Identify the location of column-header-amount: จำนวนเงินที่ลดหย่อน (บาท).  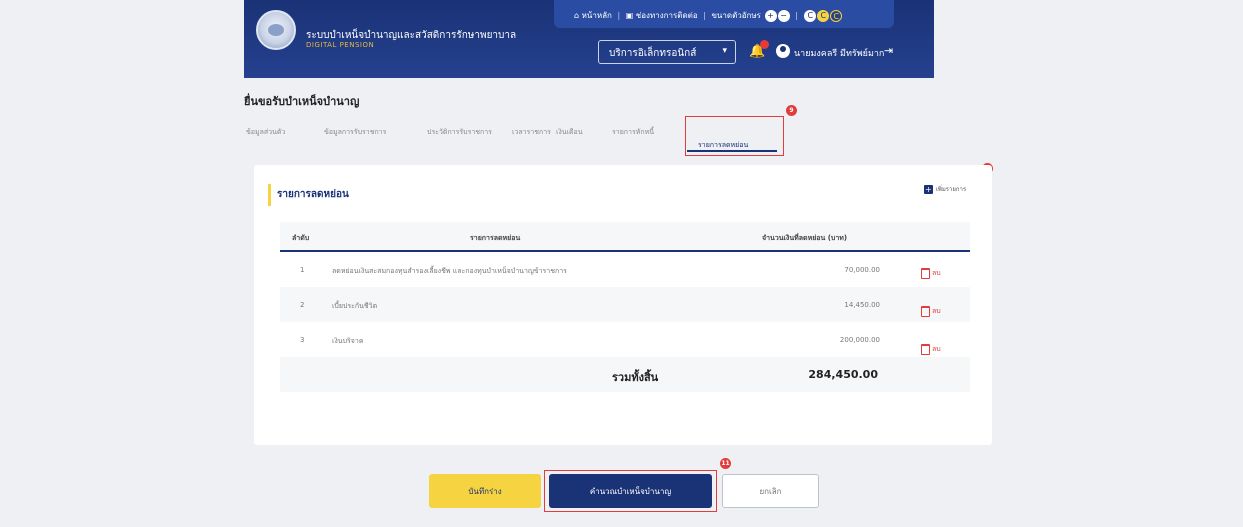
(805, 238).